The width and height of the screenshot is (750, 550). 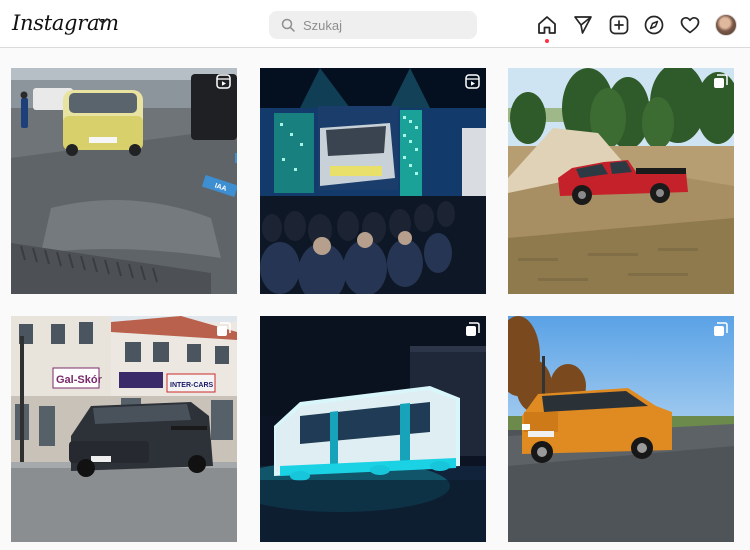 I want to click on direct-icon, so click(x=583, y=25).